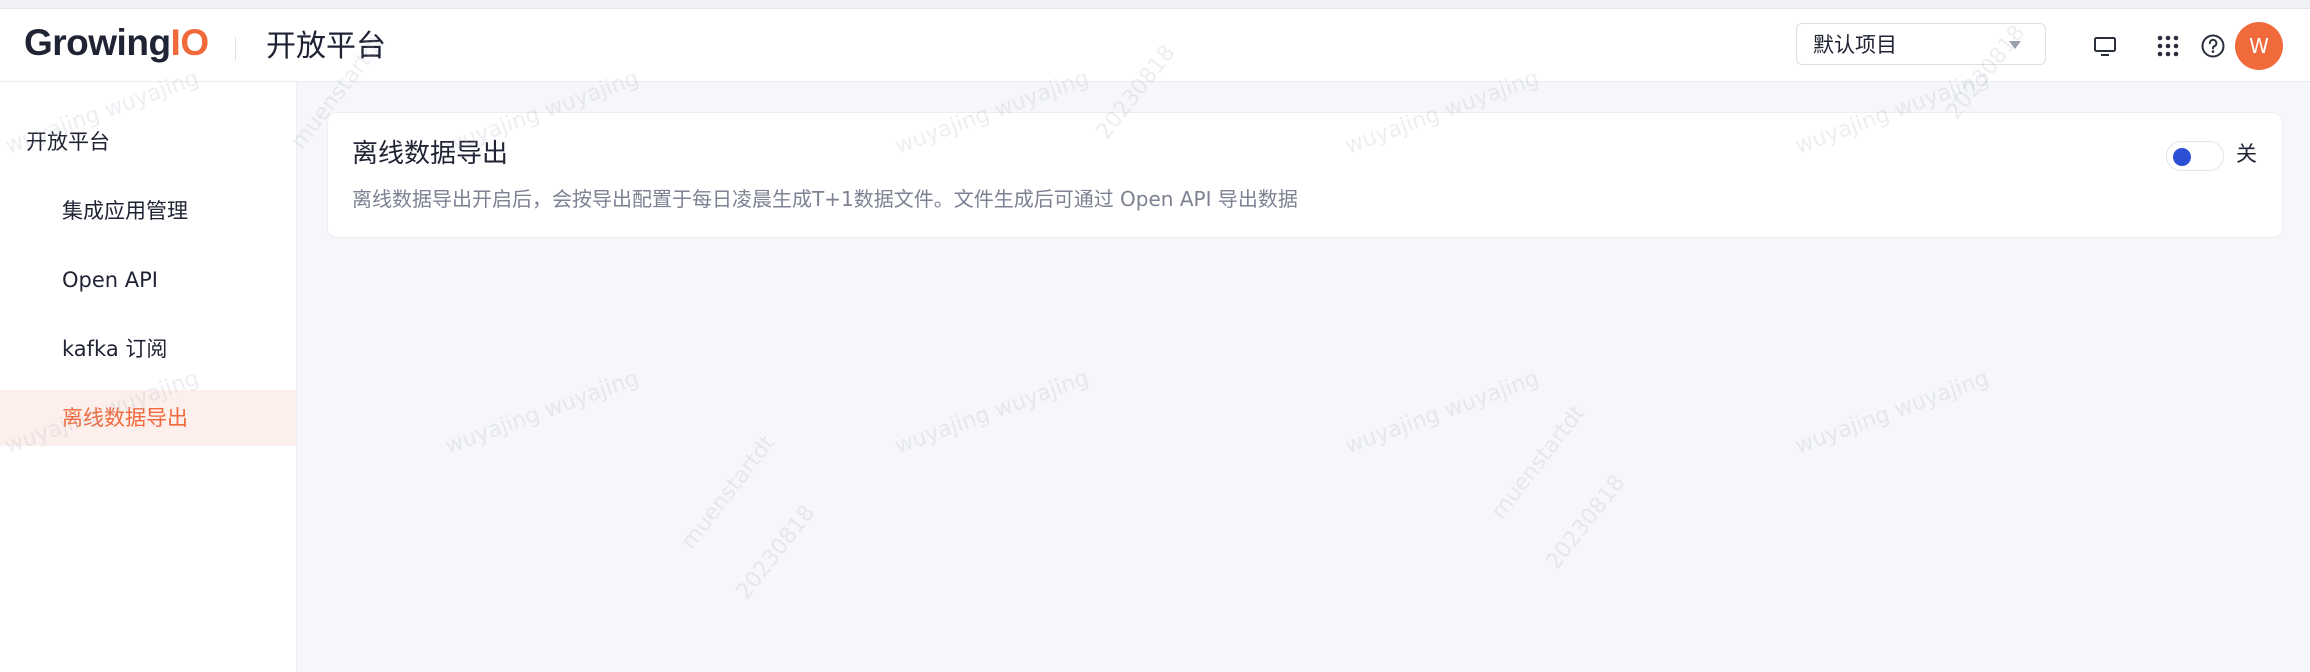  Describe the element at coordinates (2168, 46) in the screenshot. I see `apps-grid-icon` at that location.